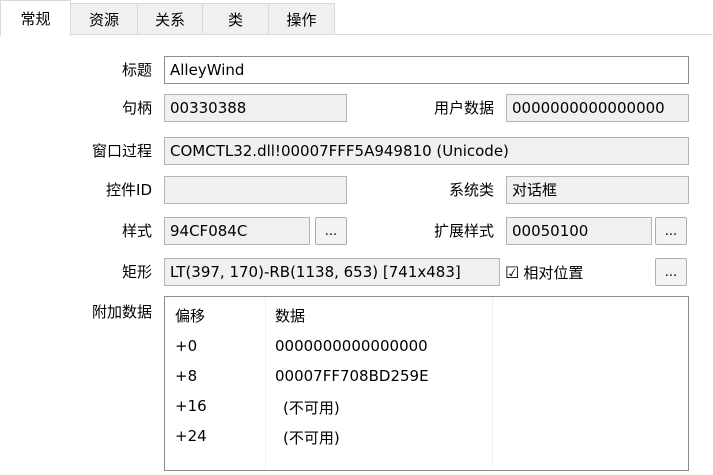 The height and width of the screenshot is (475, 713). Describe the element at coordinates (579, 231) in the screenshot. I see `exstyle-field: 00050100` at that location.